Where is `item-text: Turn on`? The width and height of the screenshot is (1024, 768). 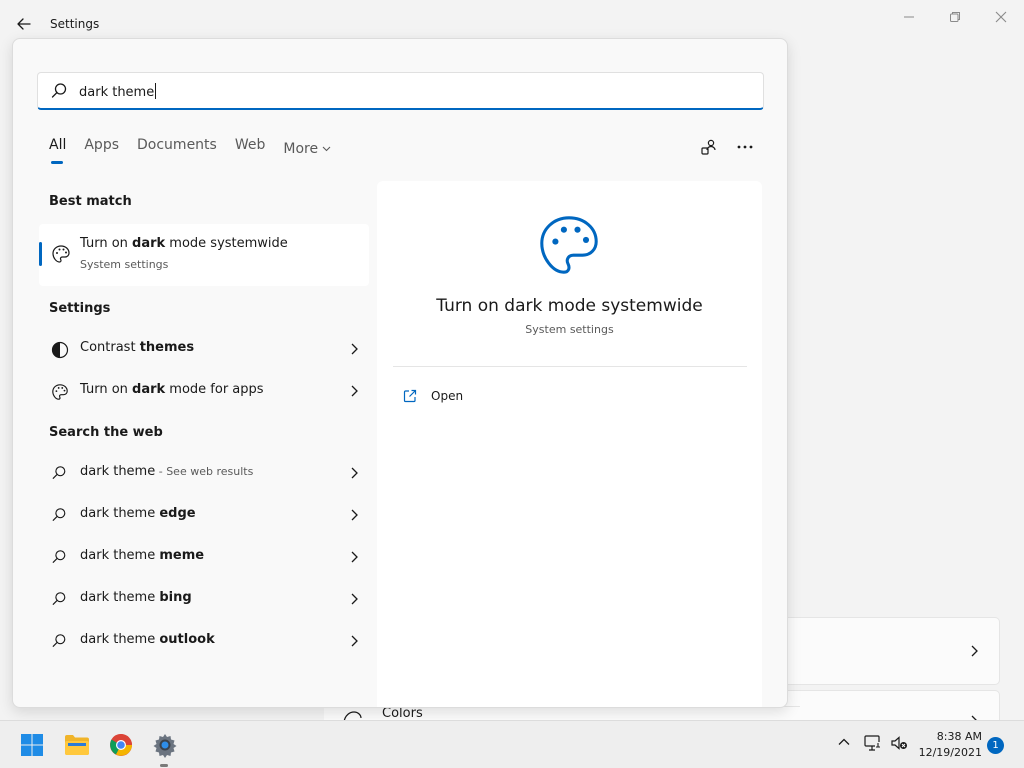 item-text: Turn on is located at coordinates (106, 389).